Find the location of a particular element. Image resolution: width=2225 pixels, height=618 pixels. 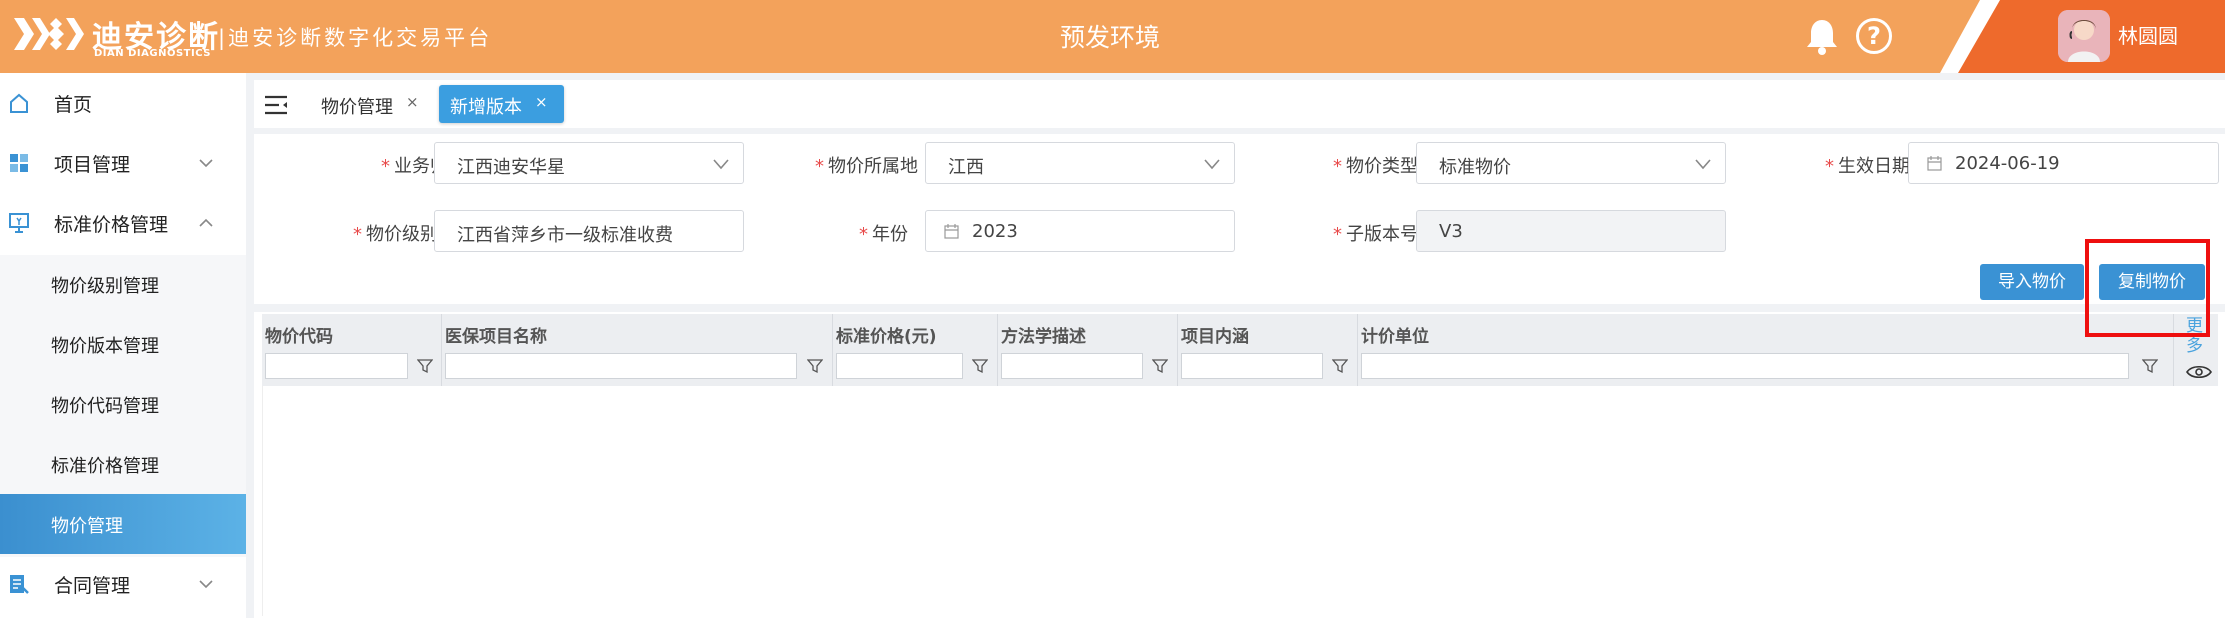

price-type-label: * 物价类型 is located at coordinates (1375, 166).